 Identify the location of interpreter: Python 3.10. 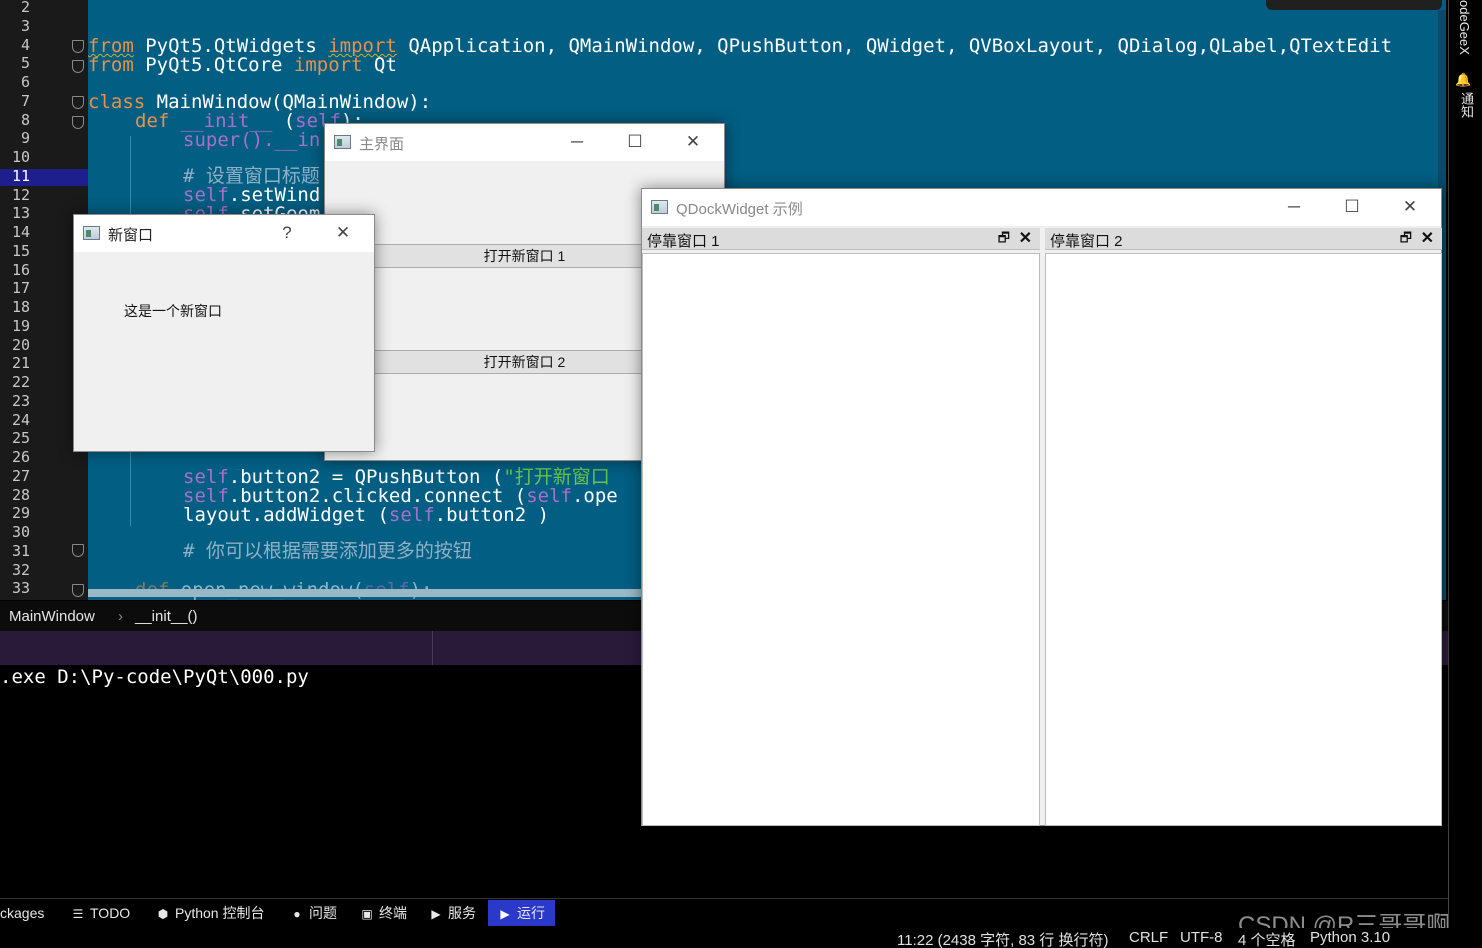
(1350, 937).